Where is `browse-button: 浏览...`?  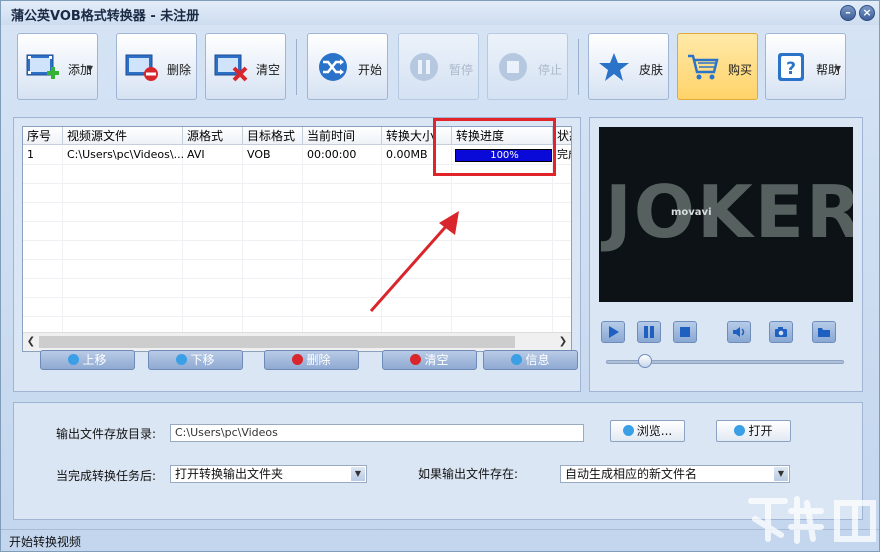
browse-button: 浏览... is located at coordinates (647, 431).